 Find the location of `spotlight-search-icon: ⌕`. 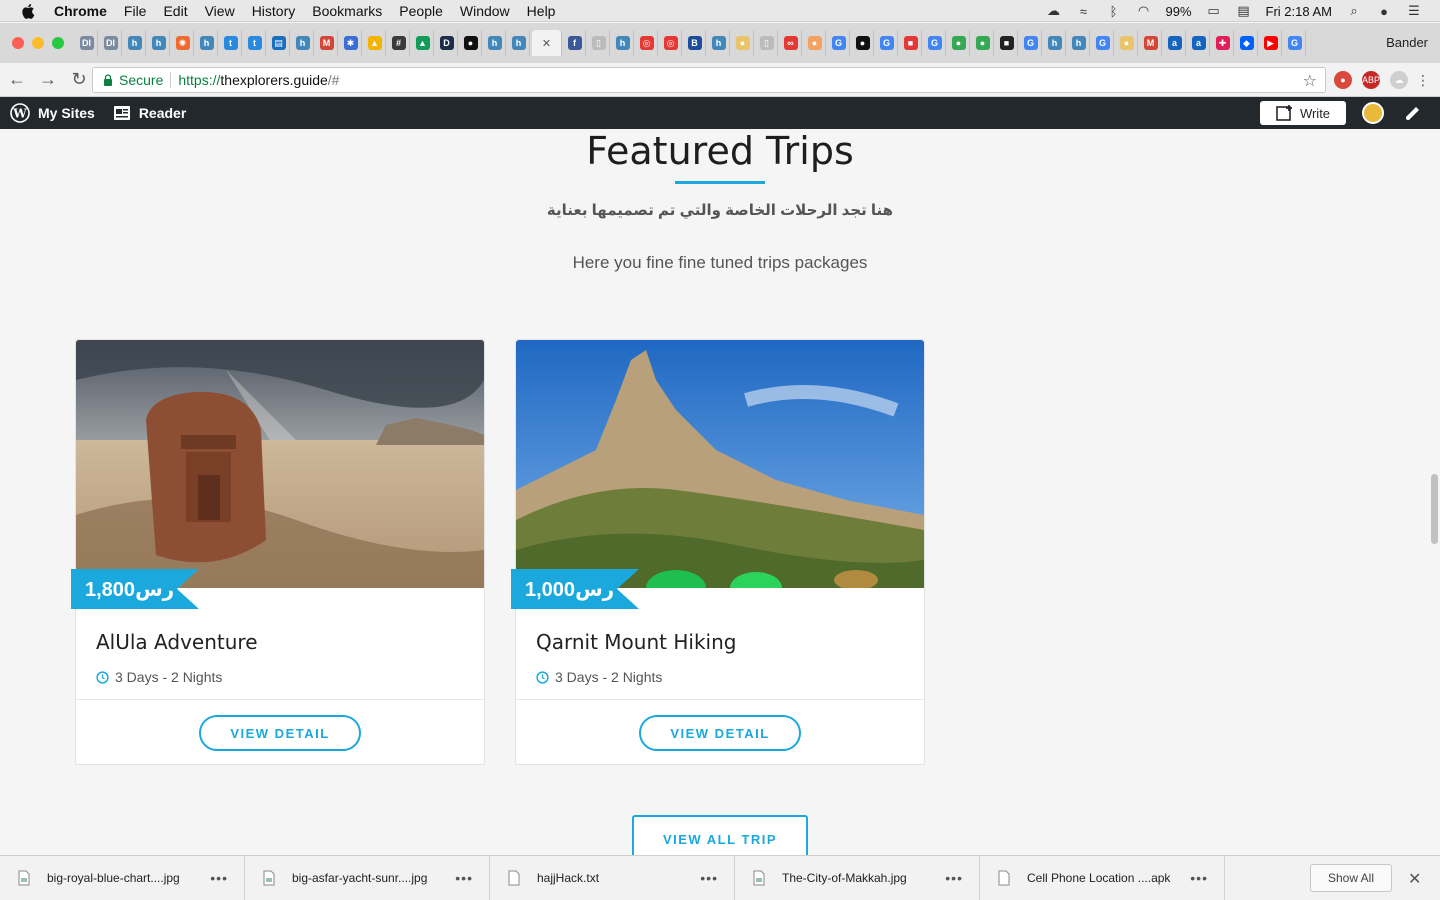

spotlight-search-icon: ⌕ is located at coordinates (1354, 10).